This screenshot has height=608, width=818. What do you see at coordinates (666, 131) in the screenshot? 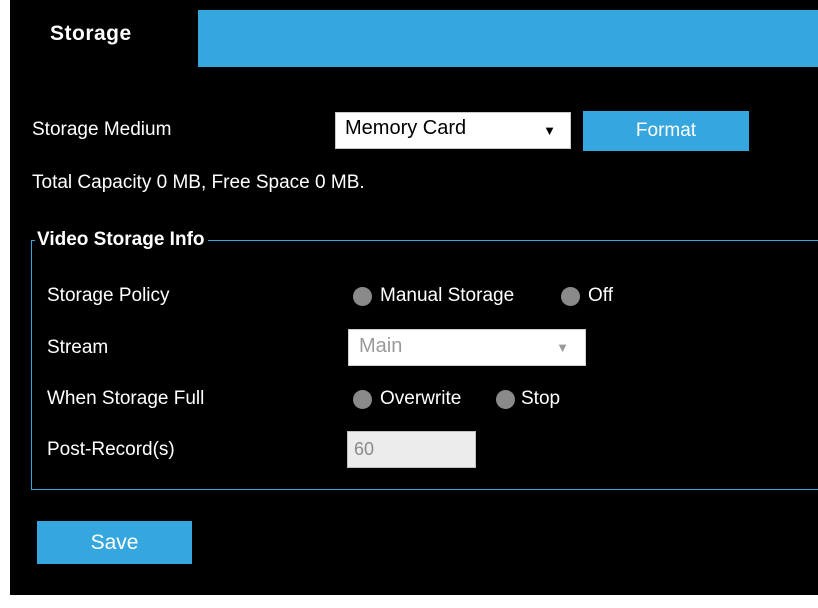
I see `format-button: Format` at bounding box center [666, 131].